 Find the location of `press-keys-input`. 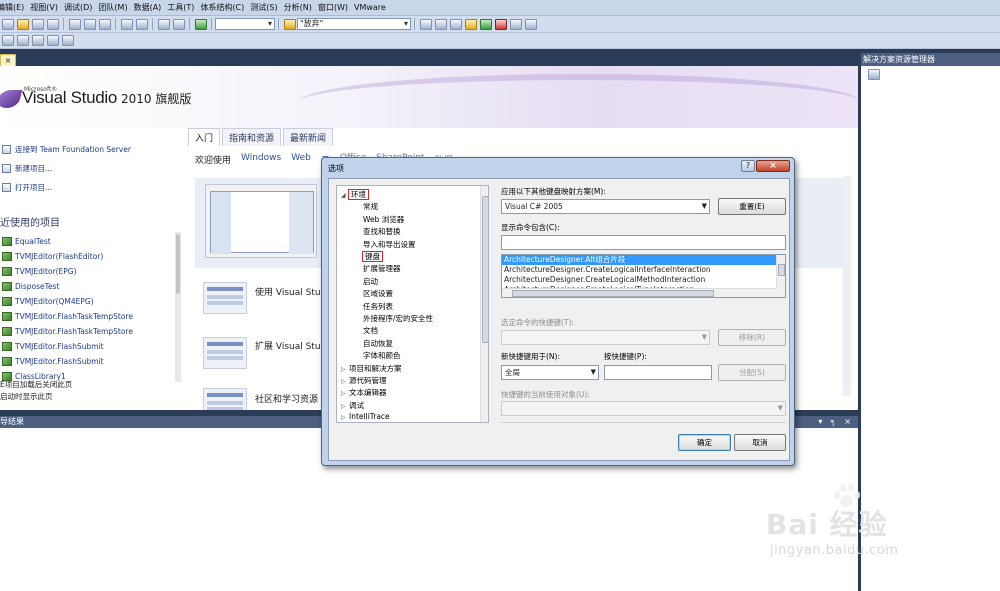

press-keys-input is located at coordinates (658, 372).